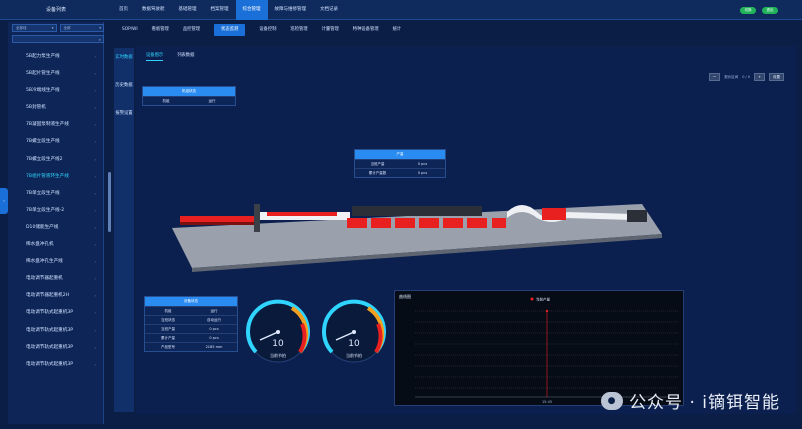 The width and height of the screenshot is (802, 429). Describe the element at coordinates (56, 124) in the screenshot. I see `line-item: 7B凝固泵制液生产线 ›` at that location.